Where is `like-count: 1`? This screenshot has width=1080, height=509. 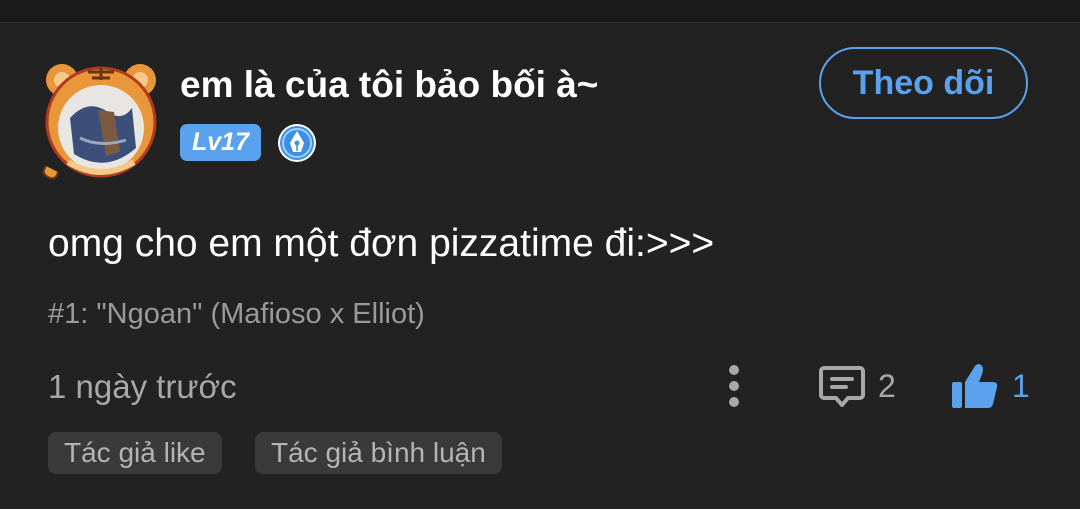
like-count: 1 is located at coordinates (1021, 386).